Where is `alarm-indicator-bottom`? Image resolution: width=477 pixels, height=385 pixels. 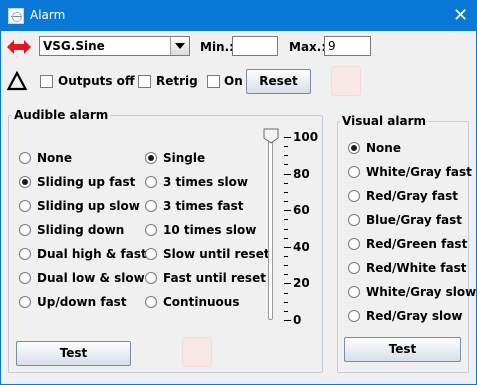
alarm-indicator-bottom is located at coordinates (197, 352).